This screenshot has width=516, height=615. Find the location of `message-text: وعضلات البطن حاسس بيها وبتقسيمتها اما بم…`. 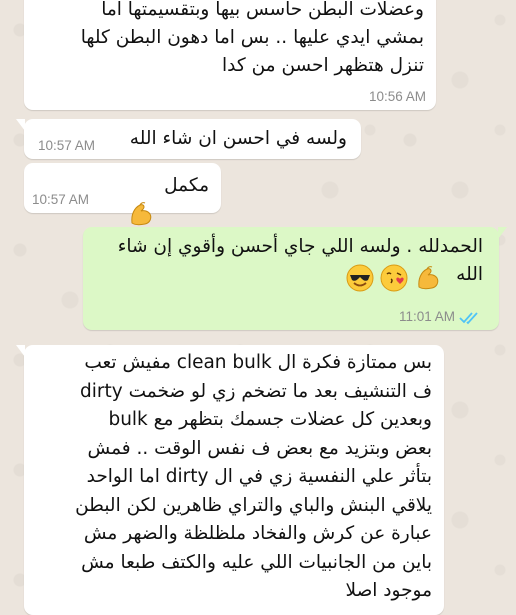

message-text: وعضلات البطن حاسس بيها وبتقسيمتها اما بم… is located at coordinates (252, 38).